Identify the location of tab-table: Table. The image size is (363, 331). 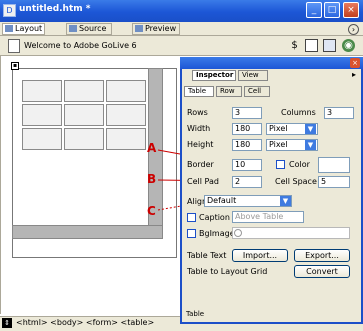
(199, 91).